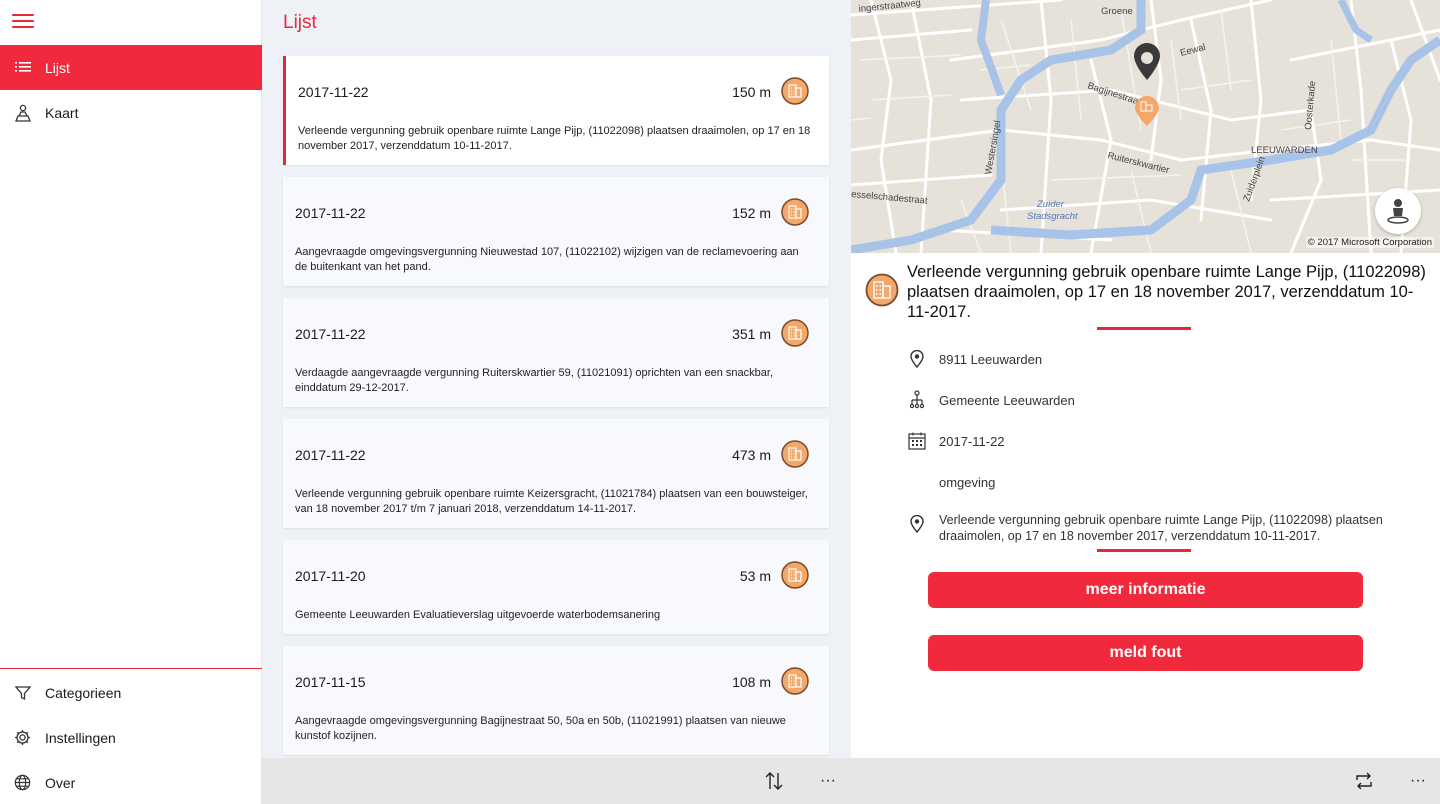 The image size is (1440, 804). What do you see at coordinates (57, 67) in the screenshot?
I see `nav-item-label: Lijst` at bounding box center [57, 67].